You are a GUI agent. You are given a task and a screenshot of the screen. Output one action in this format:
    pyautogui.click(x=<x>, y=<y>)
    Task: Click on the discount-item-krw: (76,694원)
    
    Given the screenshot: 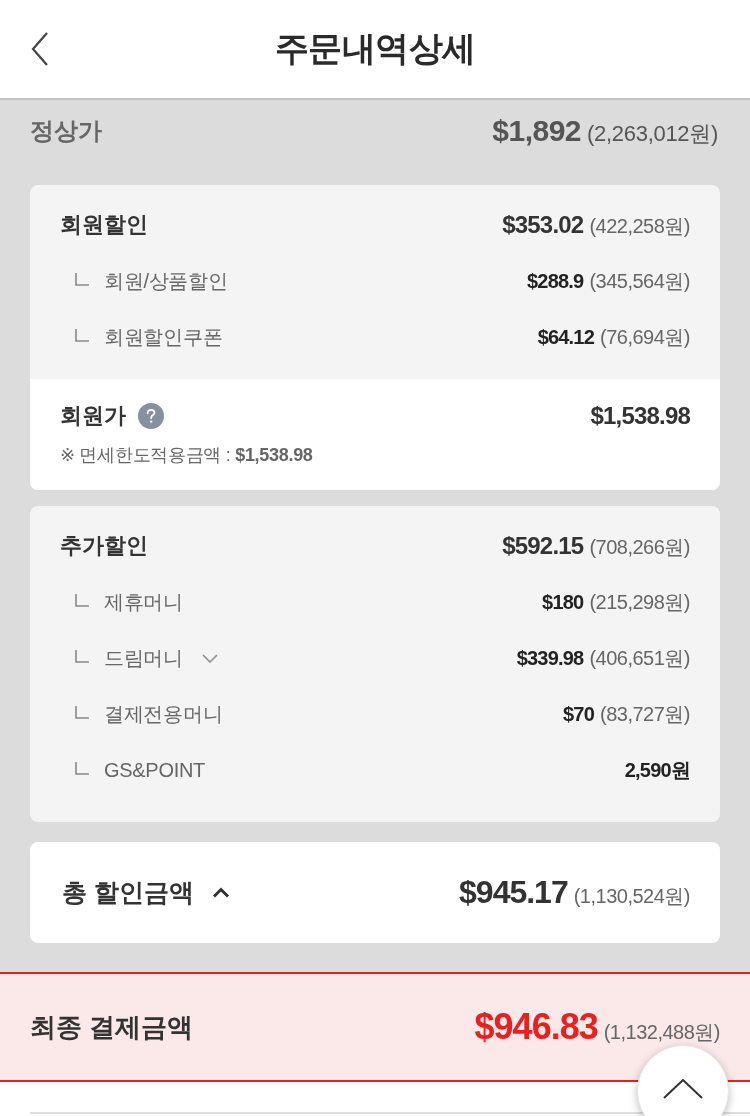 What is the action you would take?
    pyautogui.click(x=645, y=337)
    